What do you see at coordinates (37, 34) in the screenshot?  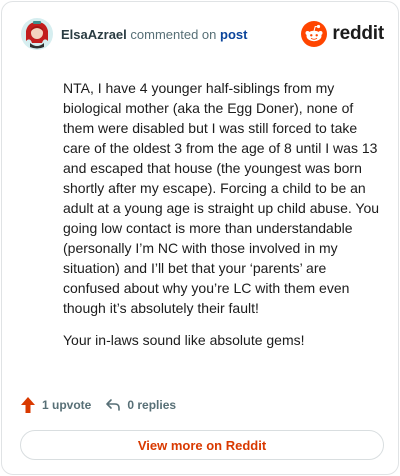 I see `user-avatar` at bounding box center [37, 34].